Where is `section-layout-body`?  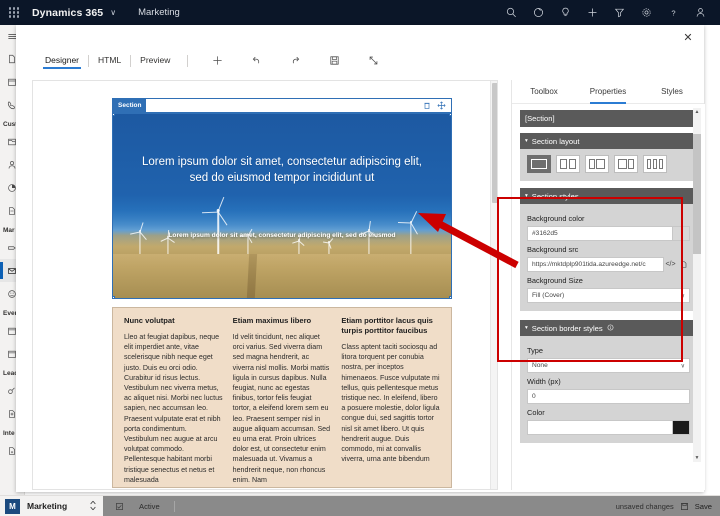 section-layout-body is located at coordinates (608, 165).